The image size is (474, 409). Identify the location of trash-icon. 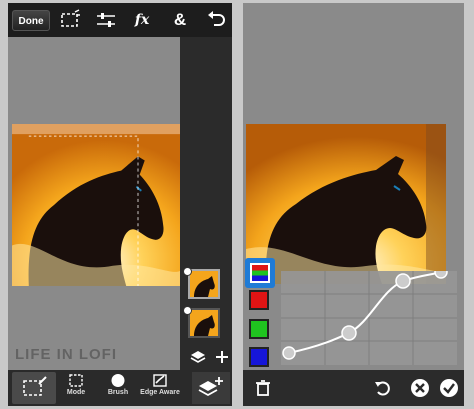
(263, 388).